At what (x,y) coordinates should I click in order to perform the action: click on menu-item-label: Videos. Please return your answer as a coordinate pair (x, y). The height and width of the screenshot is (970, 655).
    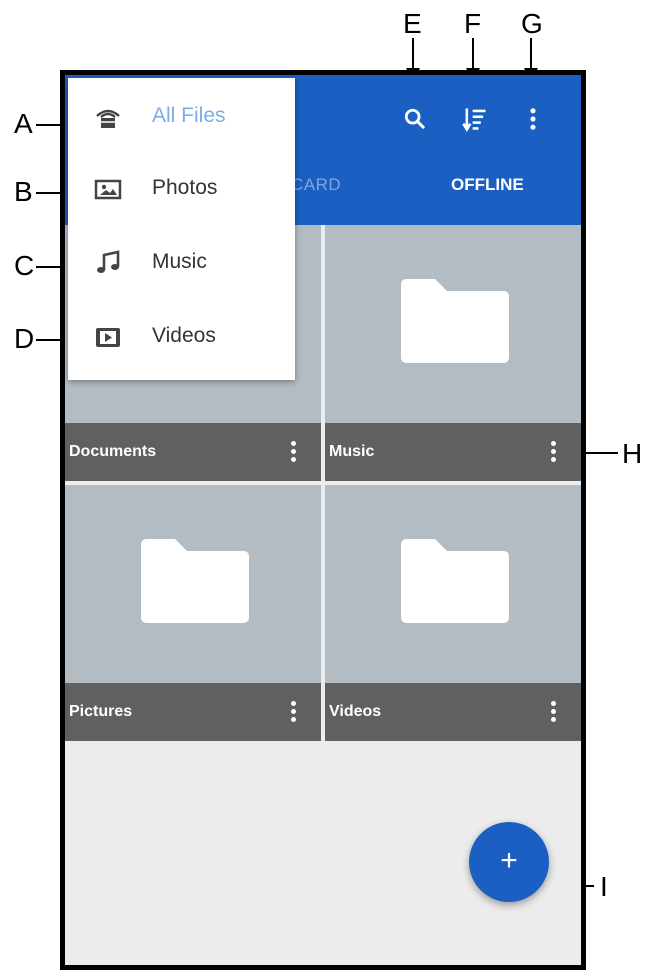
    Looking at the image, I should click on (184, 335).